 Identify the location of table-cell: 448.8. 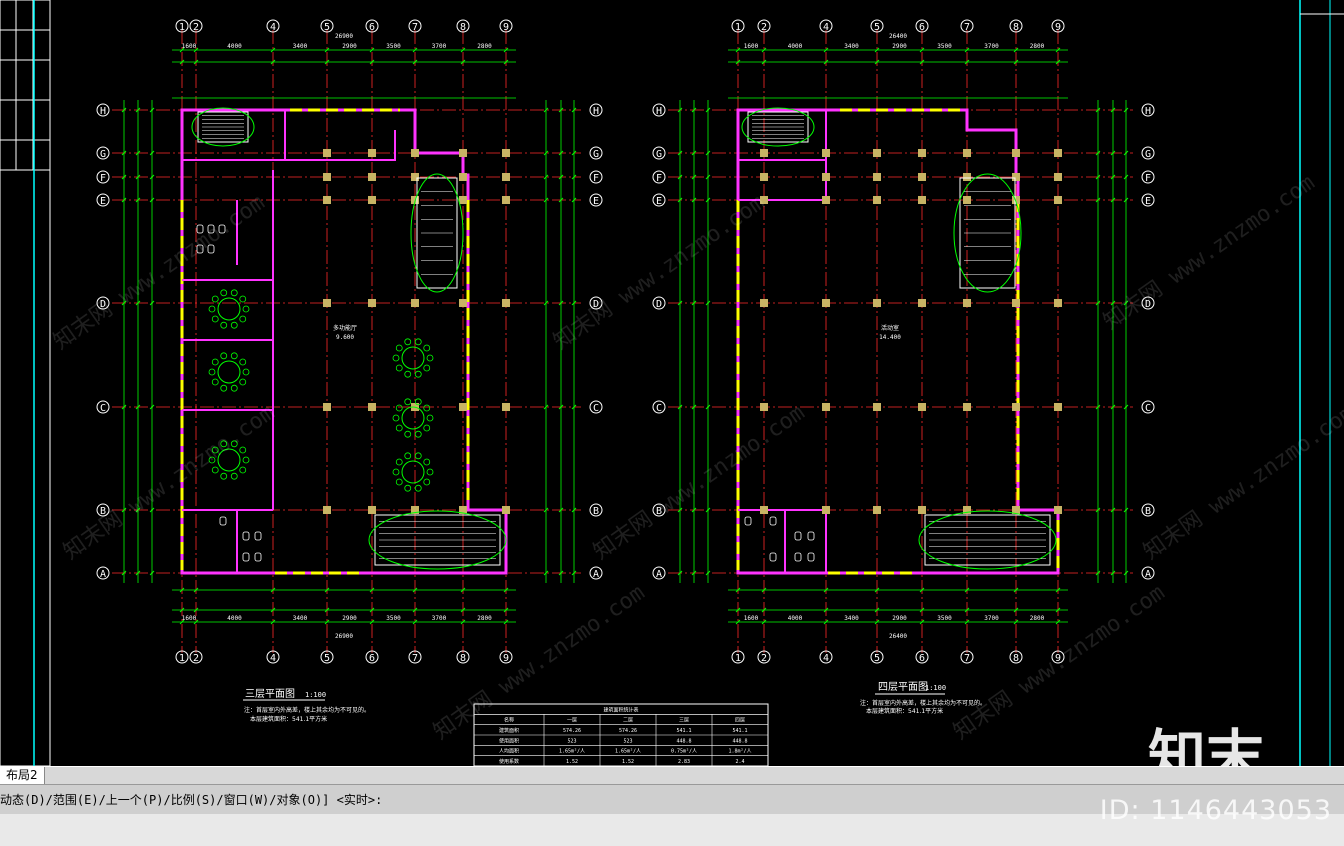
(739, 741).